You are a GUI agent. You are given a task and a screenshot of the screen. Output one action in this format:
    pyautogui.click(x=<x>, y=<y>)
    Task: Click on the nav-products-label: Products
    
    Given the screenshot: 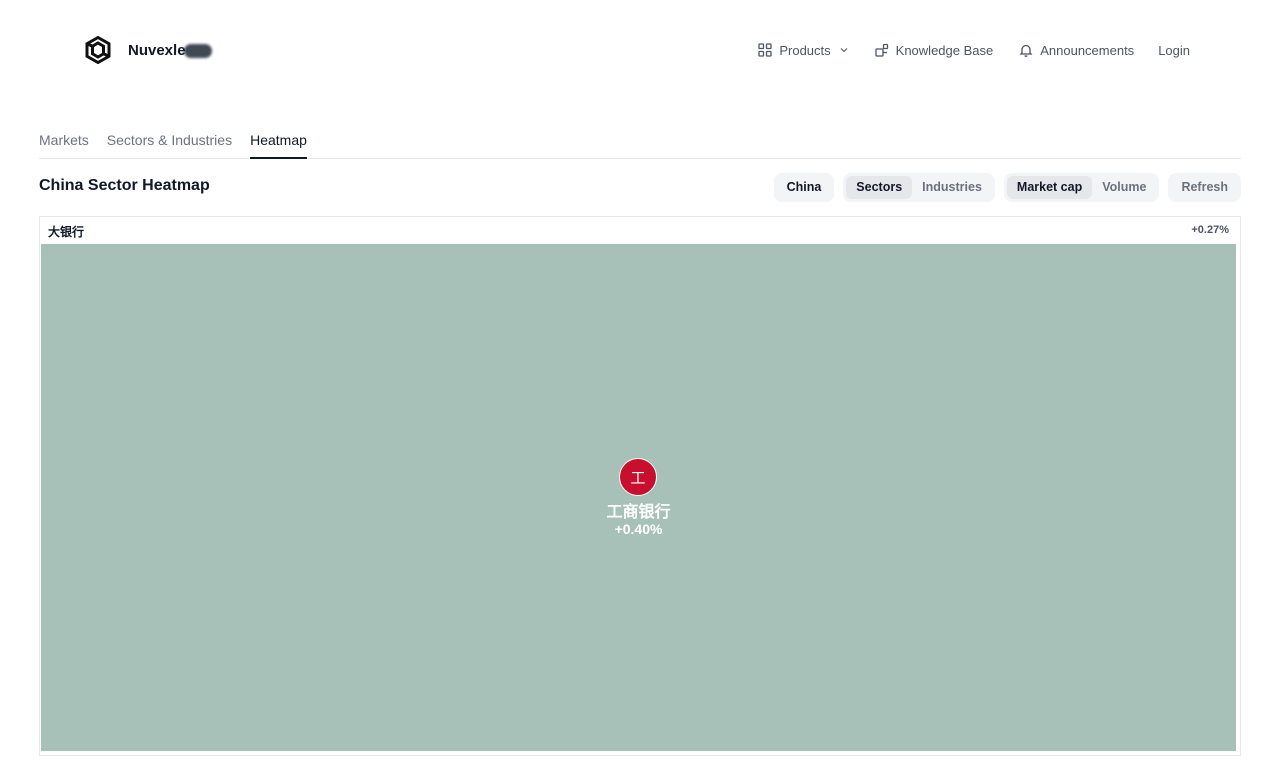 What is the action you would take?
    pyautogui.click(x=805, y=50)
    